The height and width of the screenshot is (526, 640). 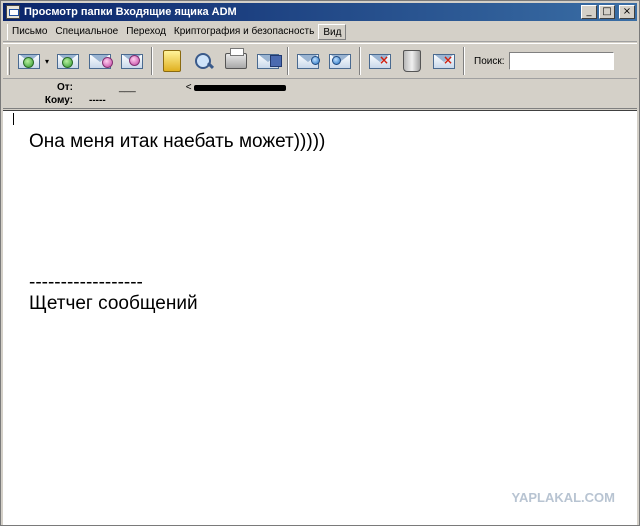 I want to click on minimize-button: _, so click(x=589, y=12).